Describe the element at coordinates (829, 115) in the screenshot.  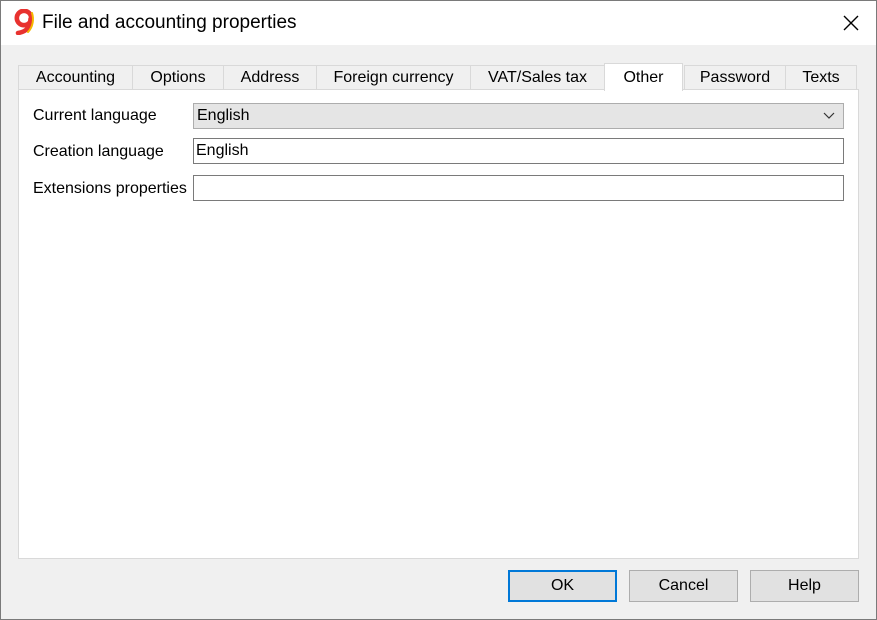
I see `chevron-down-icon` at that location.